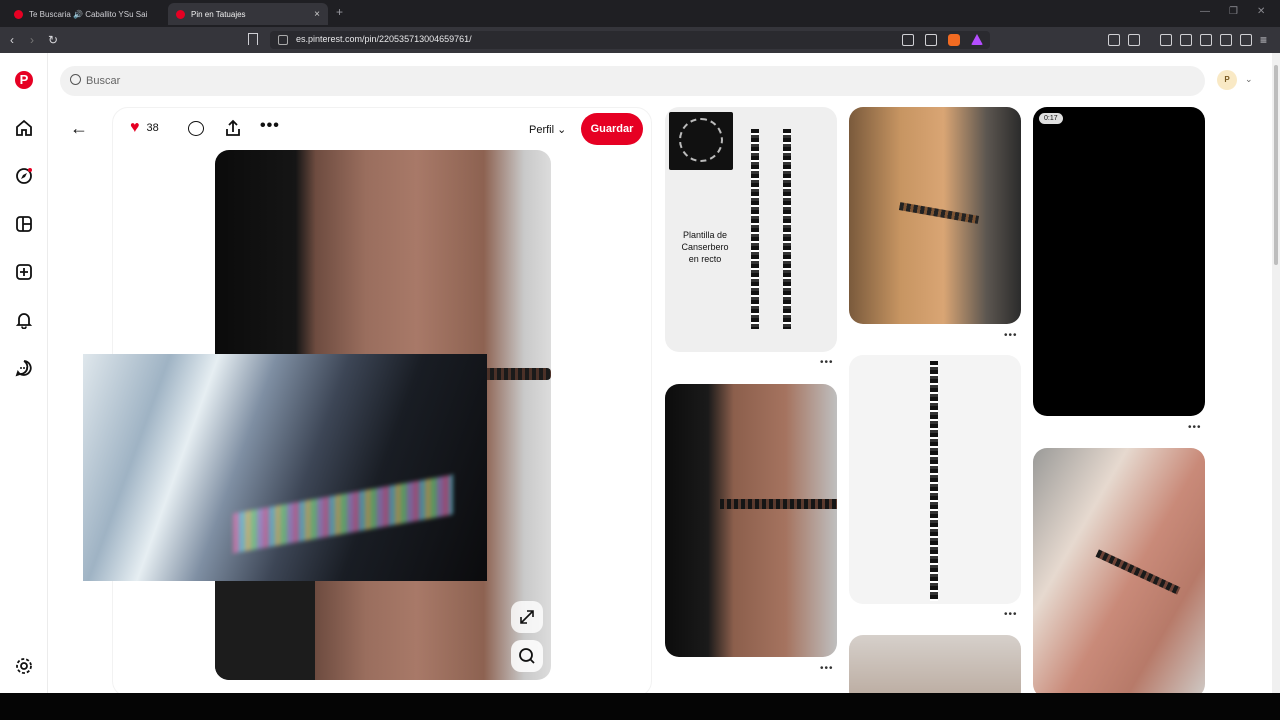  I want to click on maximize-icon: ❐, so click(1233, 11).